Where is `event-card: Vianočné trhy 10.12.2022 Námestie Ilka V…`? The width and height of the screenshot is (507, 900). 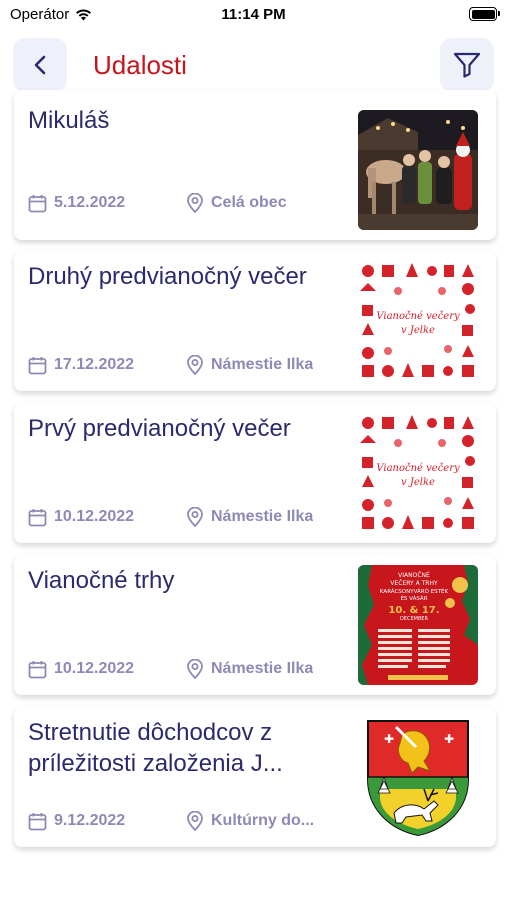
event-card: Vianočné trhy 10.12.2022 Námestie Ilka V… is located at coordinates (255, 625).